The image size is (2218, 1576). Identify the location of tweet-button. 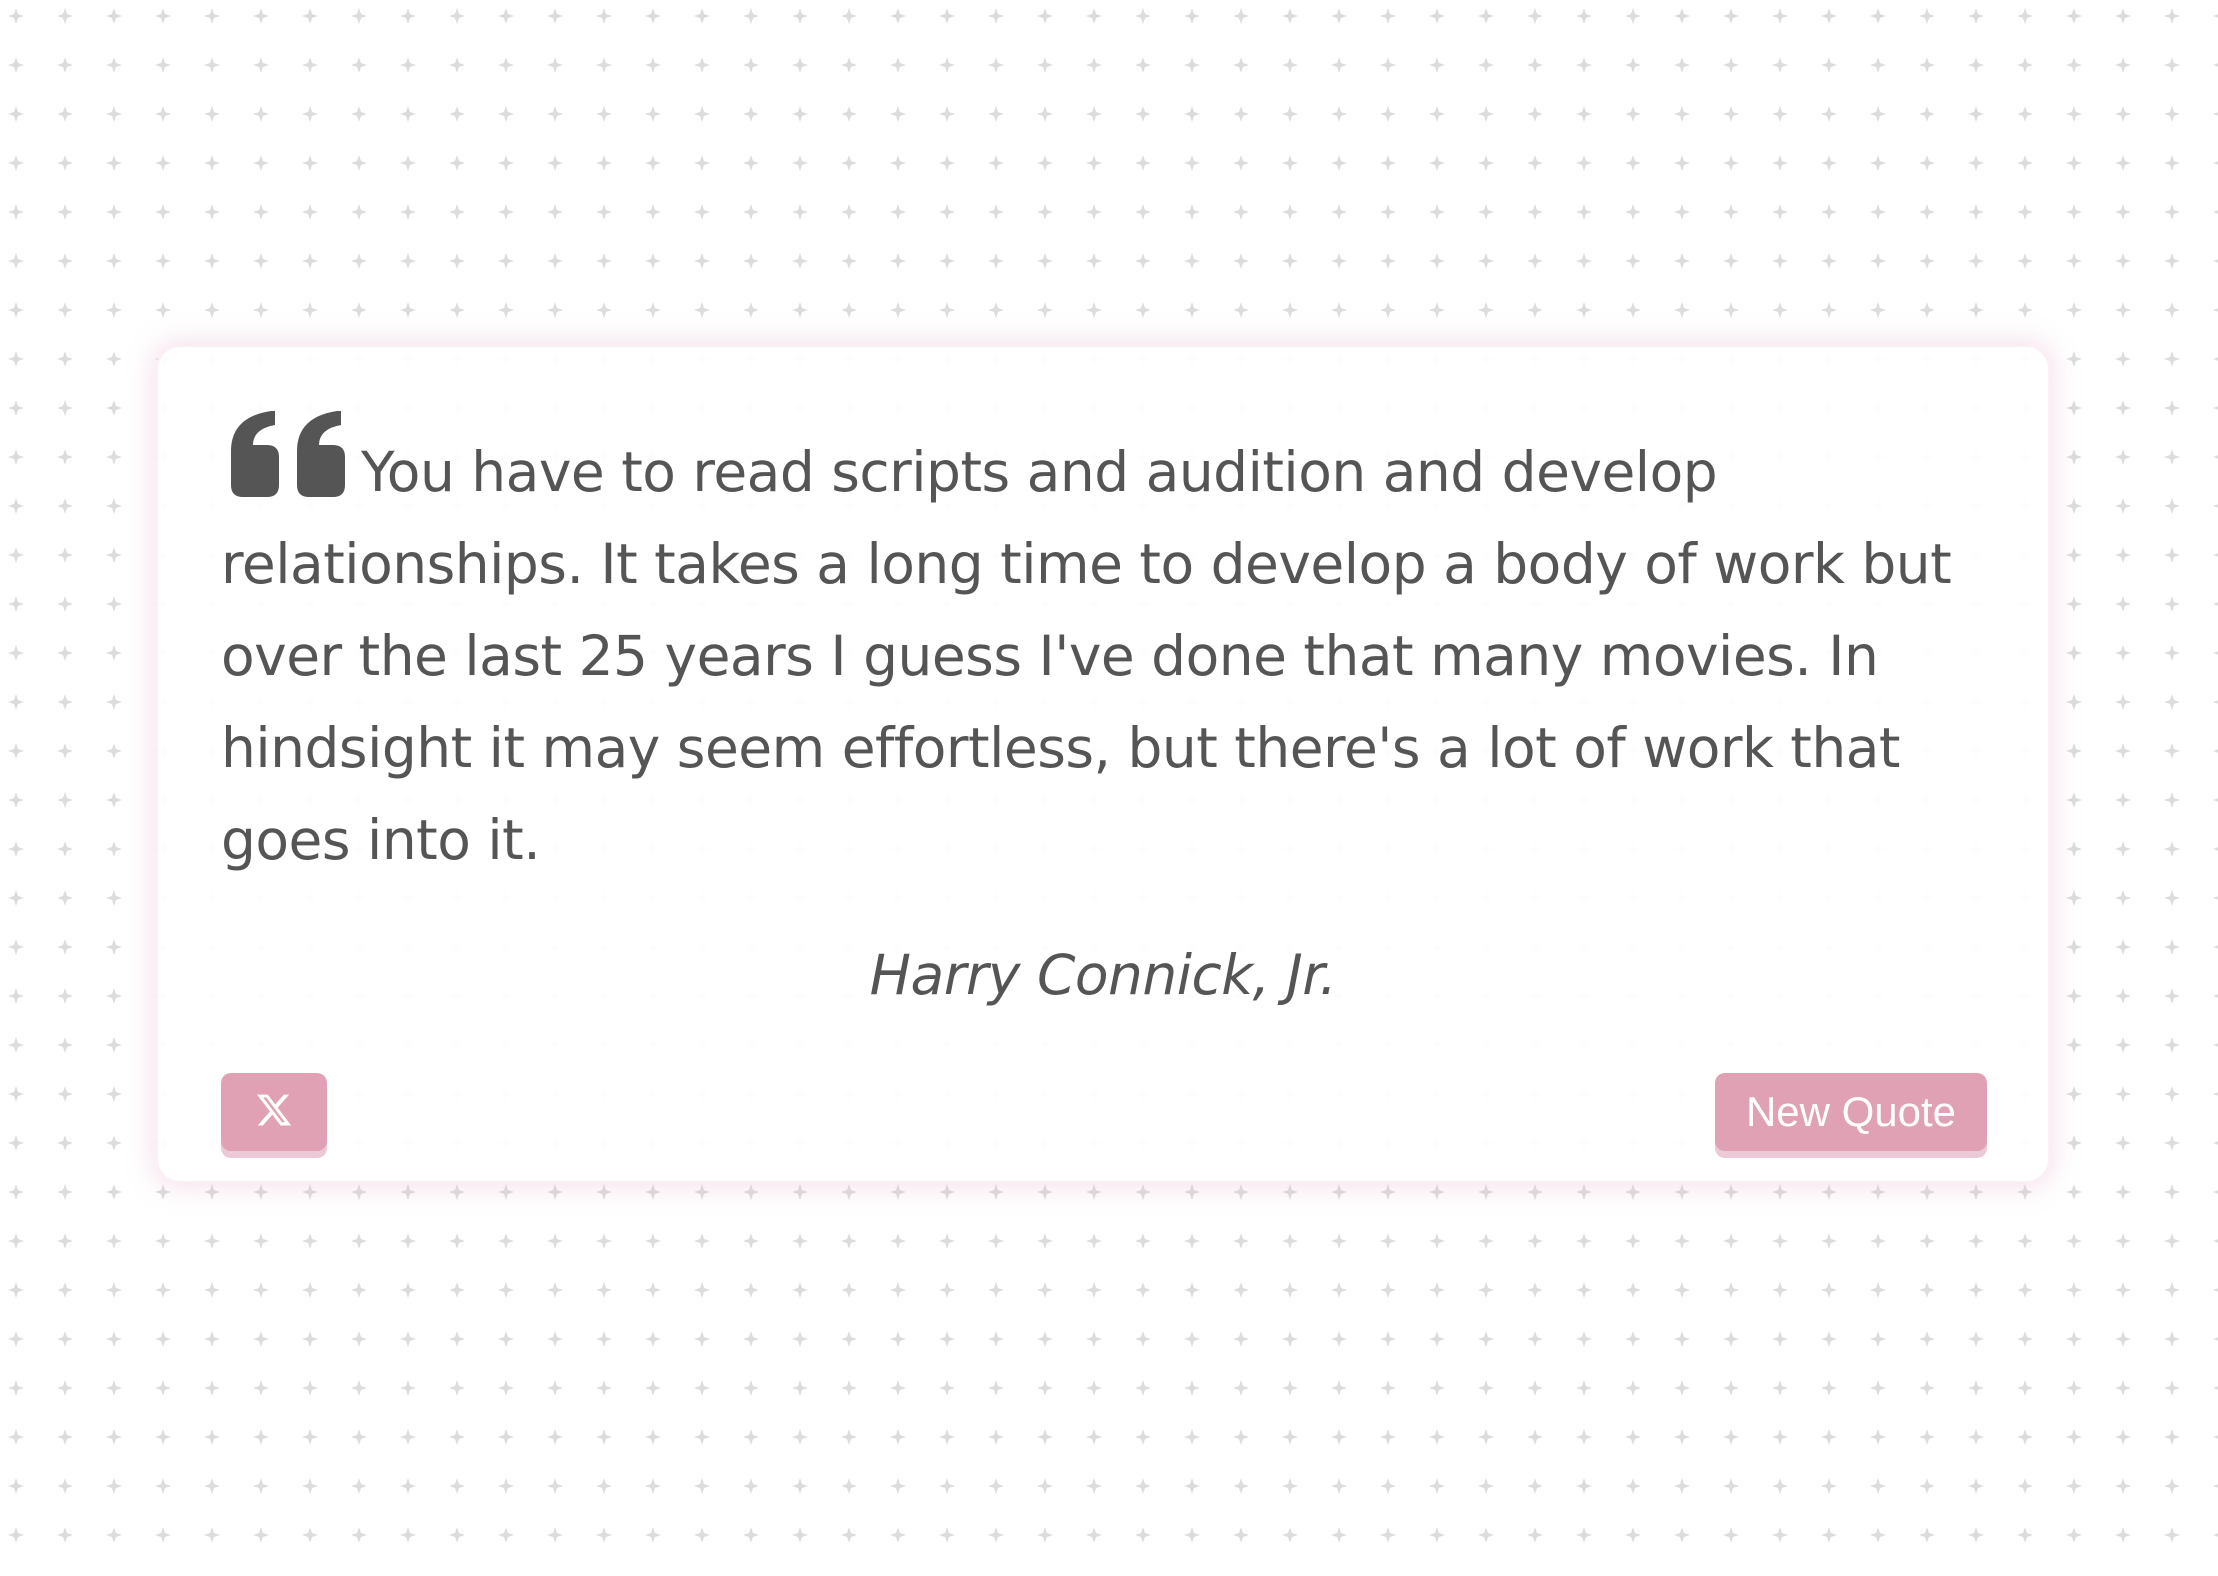
(274, 1112).